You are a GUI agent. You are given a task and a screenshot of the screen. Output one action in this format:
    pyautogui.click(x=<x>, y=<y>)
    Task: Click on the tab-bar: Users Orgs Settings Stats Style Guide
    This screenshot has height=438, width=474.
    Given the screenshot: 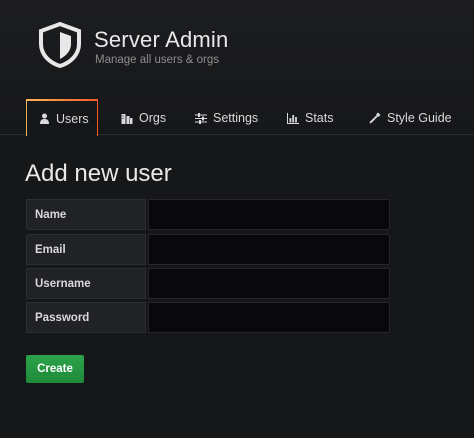 What is the action you would take?
    pyautogui.click(x=245, y=118)
    